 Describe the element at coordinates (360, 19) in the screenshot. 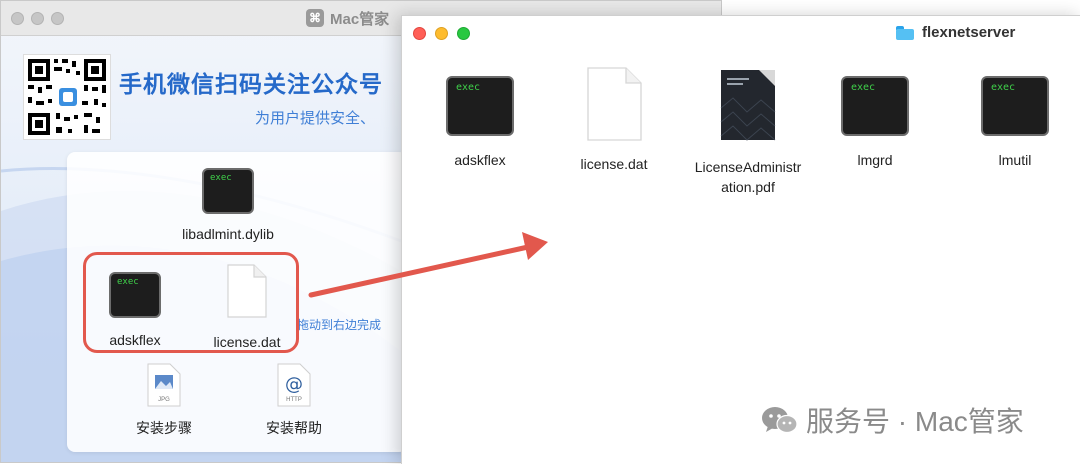

I see `back-window-title-text: Mac管家` at that location.